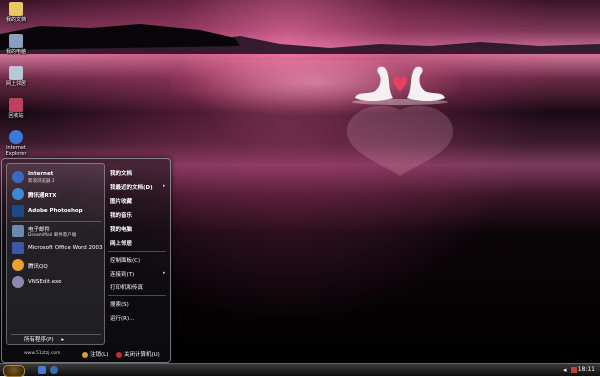 This screenshot has width=600, height=377. What do you see at coordinates (41, 181) in the screenshot?
I see `program-subtitle: 新浪浏览器 2` at bounding box center [41, 181].